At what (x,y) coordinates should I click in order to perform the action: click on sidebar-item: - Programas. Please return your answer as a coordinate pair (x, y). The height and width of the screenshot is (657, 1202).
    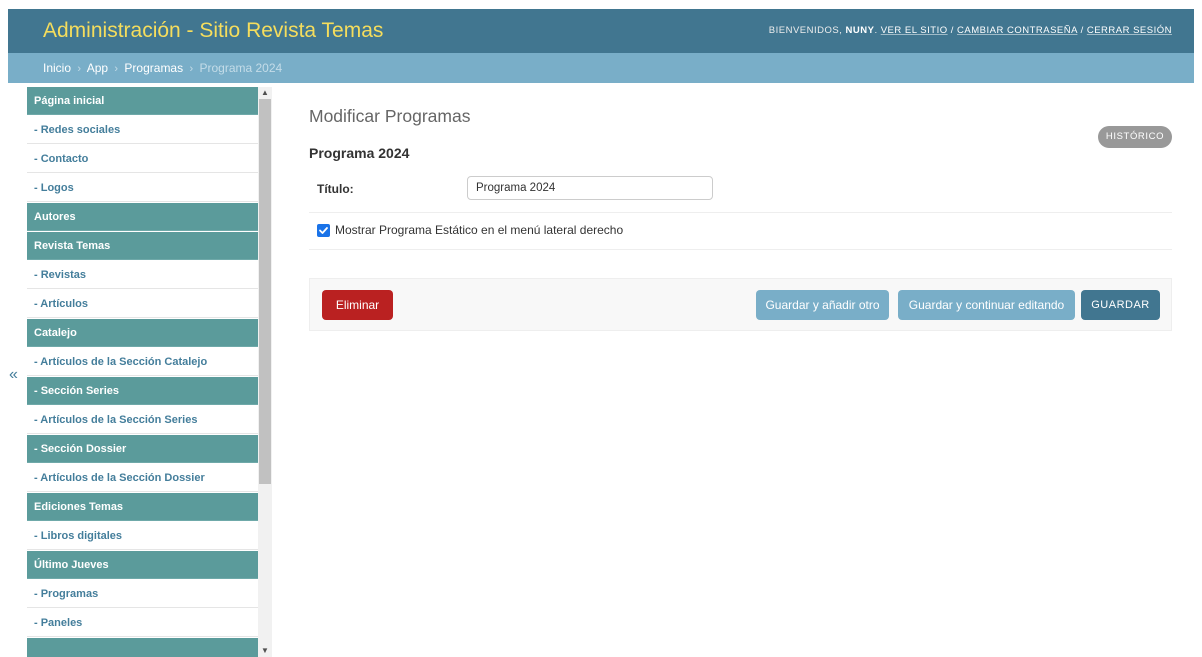
    Looking at the image, I should click on (142, 594).